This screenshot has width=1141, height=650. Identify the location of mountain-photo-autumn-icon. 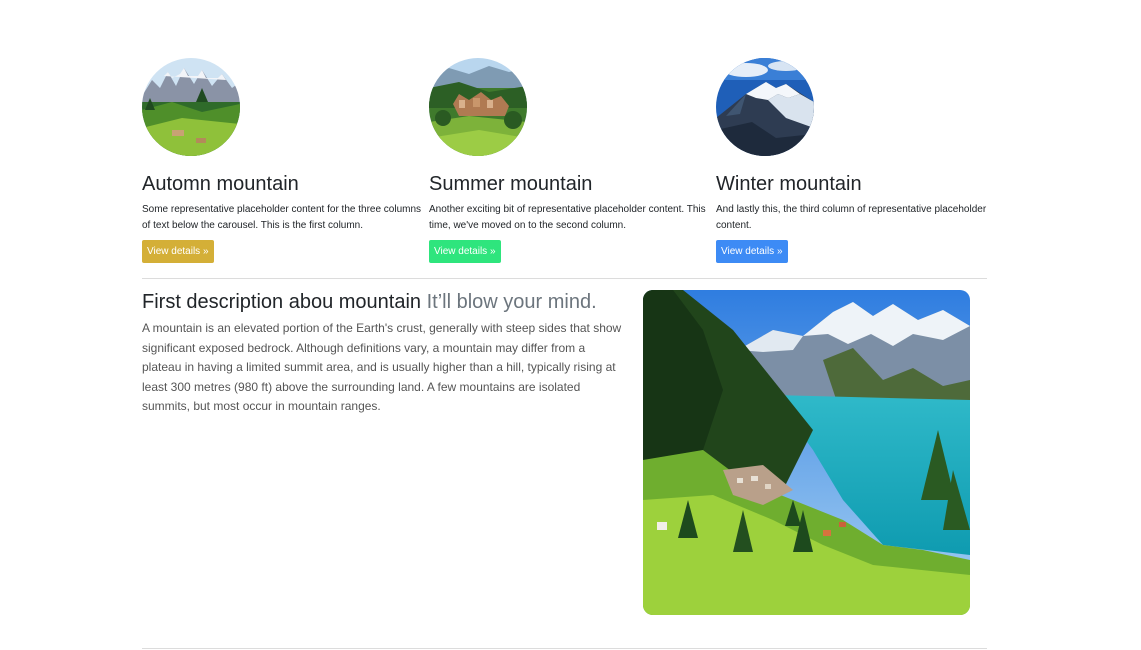
(191, 107).